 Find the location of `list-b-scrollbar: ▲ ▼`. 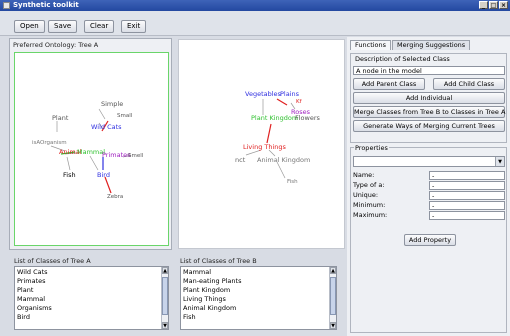

list-b-scrollbar: ▲ ▼ is located at coordinates (332, 298).